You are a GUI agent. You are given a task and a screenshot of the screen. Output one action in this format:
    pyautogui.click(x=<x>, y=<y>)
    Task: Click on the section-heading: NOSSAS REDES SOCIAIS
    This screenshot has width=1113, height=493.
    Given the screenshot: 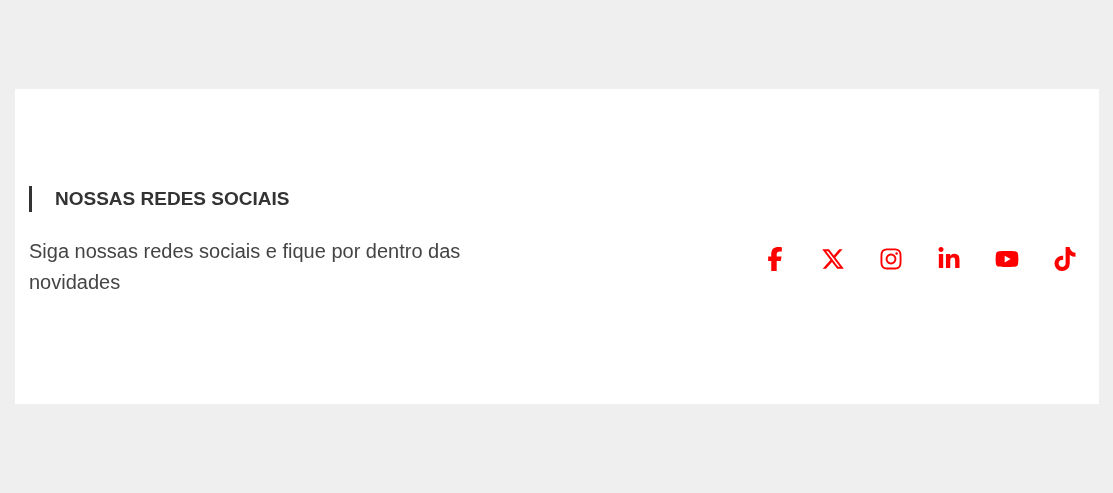 What is the action you would take?
    pyautogui.click(x=553, y=199)
    